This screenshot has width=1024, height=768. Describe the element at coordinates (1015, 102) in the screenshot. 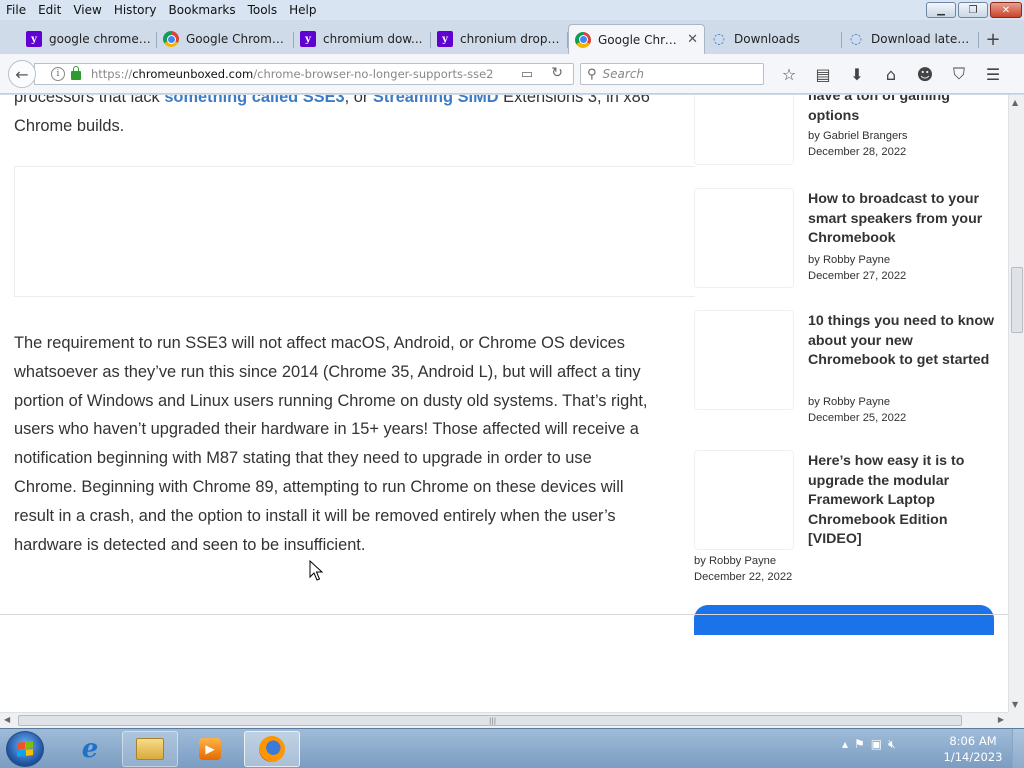

I see `scroll-up-icon: ▲` at that location.